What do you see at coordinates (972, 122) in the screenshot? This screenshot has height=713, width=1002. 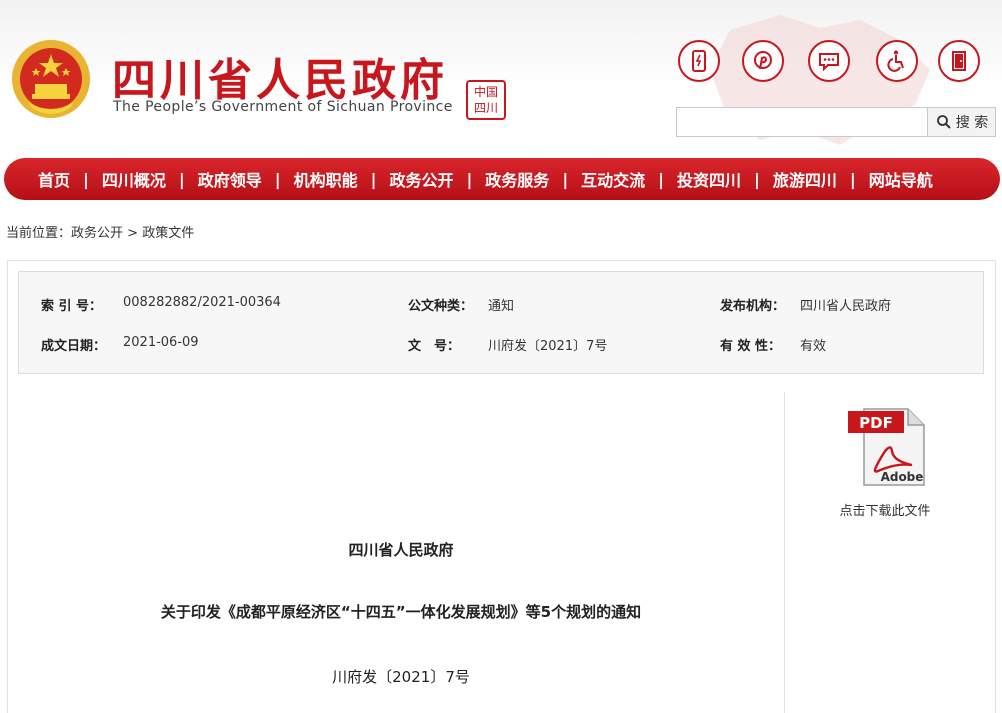 I see `search-button-label: 搜 索` at bounding box center [972, 122].